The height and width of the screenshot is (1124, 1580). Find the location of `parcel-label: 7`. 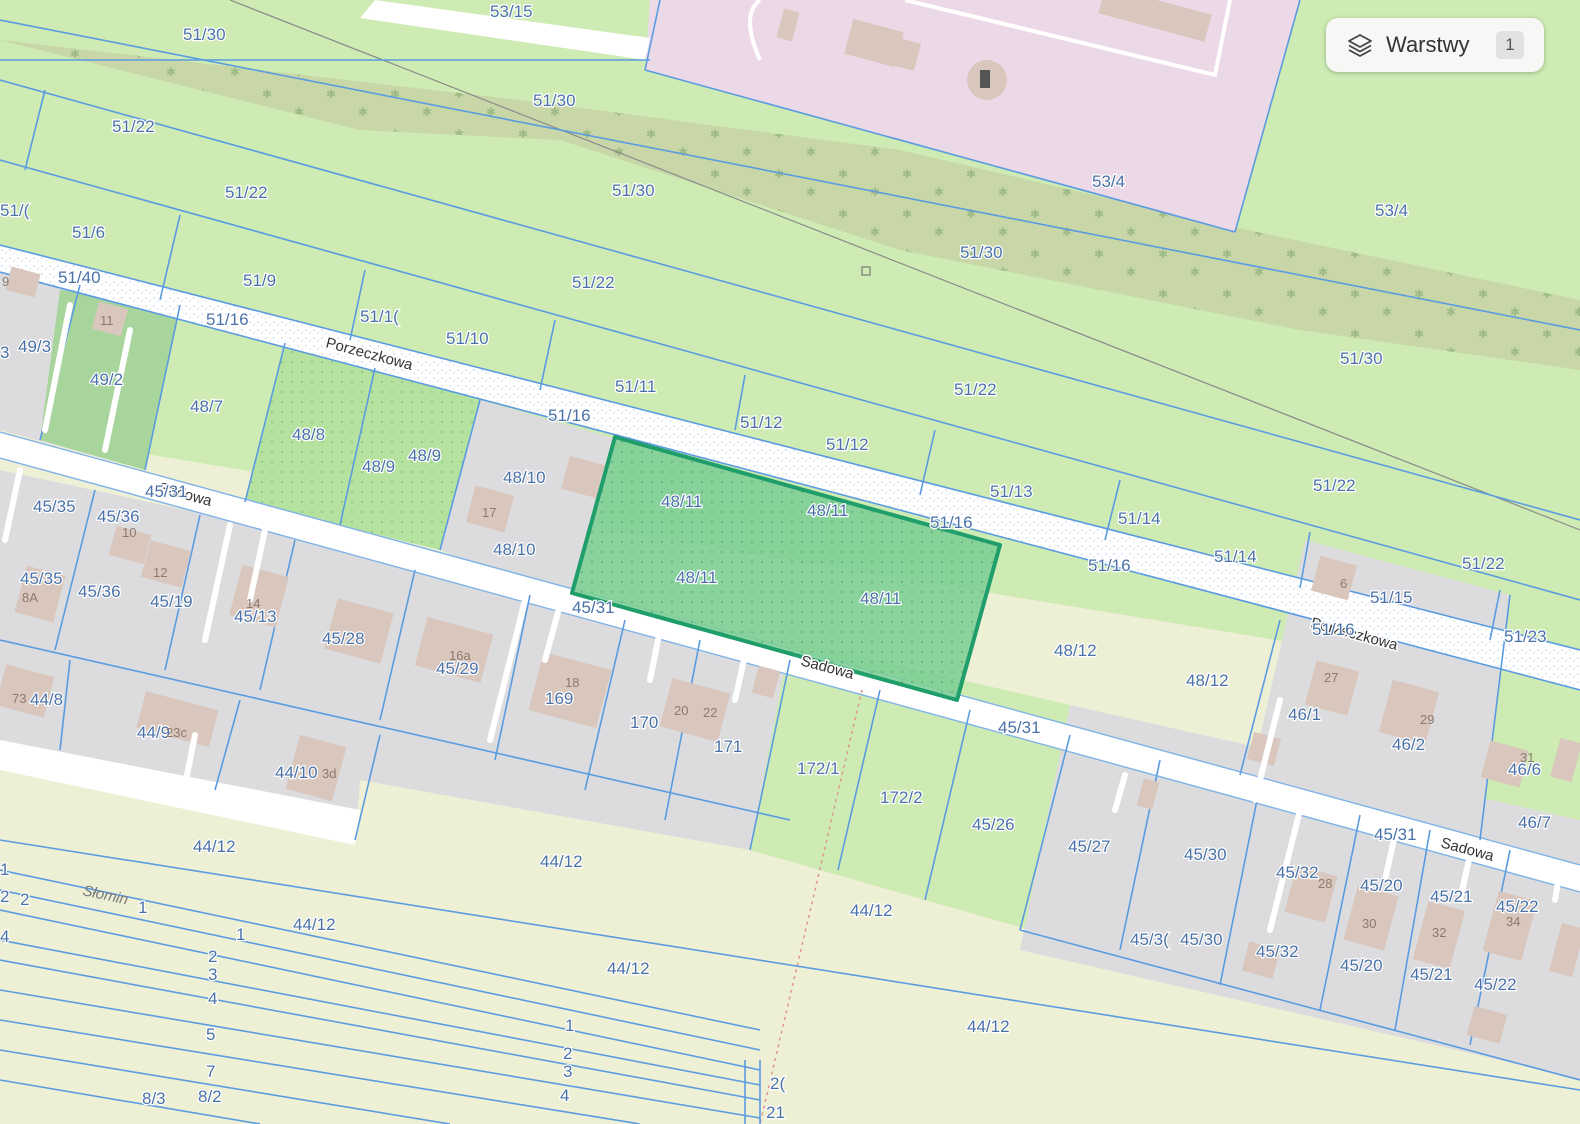

parcel-label: 7 is located at coordinates (210, 1071).